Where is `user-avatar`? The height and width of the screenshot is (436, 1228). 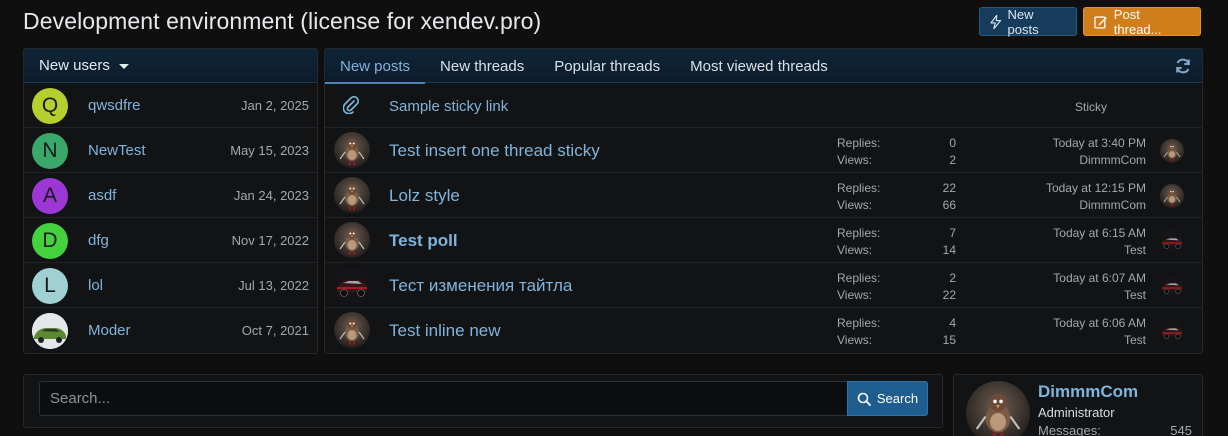
user-avatar is located at coordinates (50, 331).